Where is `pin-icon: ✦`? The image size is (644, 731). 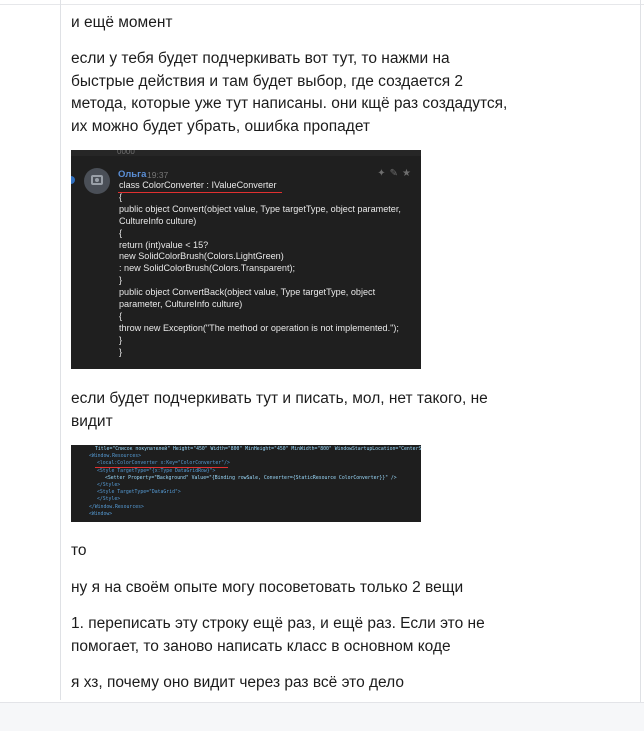
pin-icon: ✦ is located at coordinates (383, 173).